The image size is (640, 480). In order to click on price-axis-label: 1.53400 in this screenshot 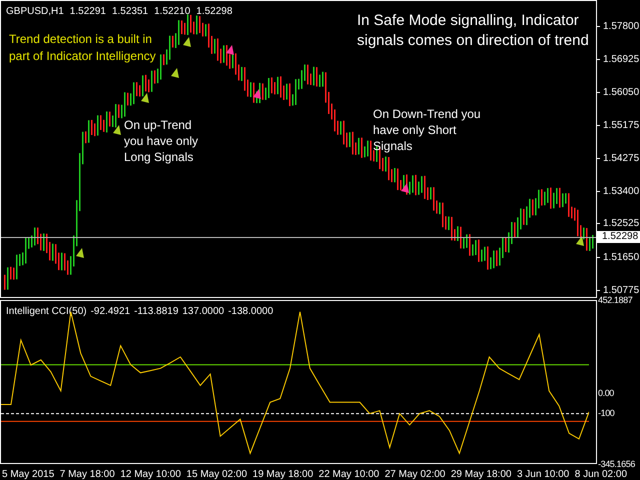, I will do `click(621, 191)`.